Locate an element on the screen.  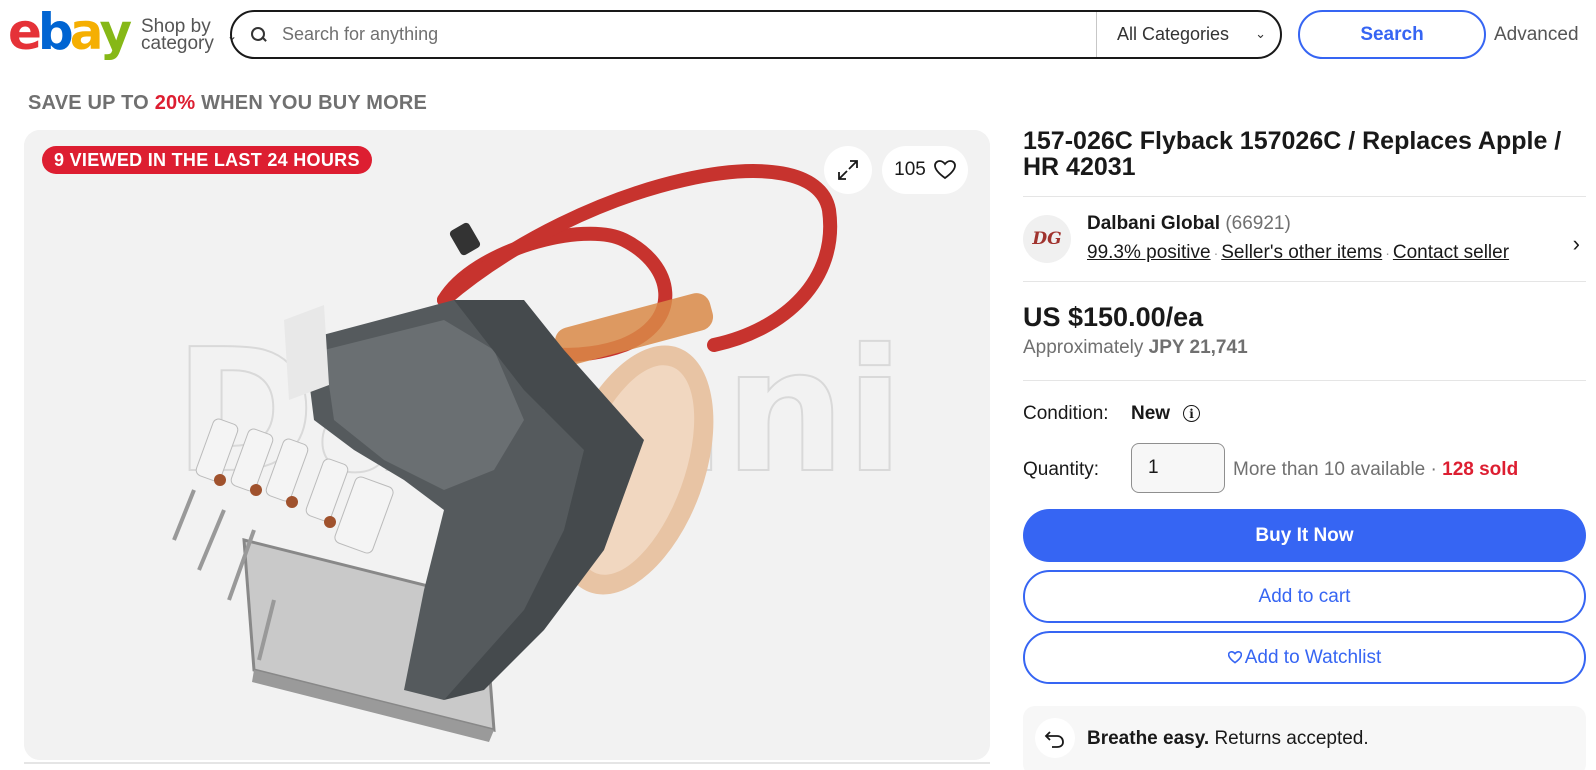
watchers-button: 105 is located at coordinates (925, 170).